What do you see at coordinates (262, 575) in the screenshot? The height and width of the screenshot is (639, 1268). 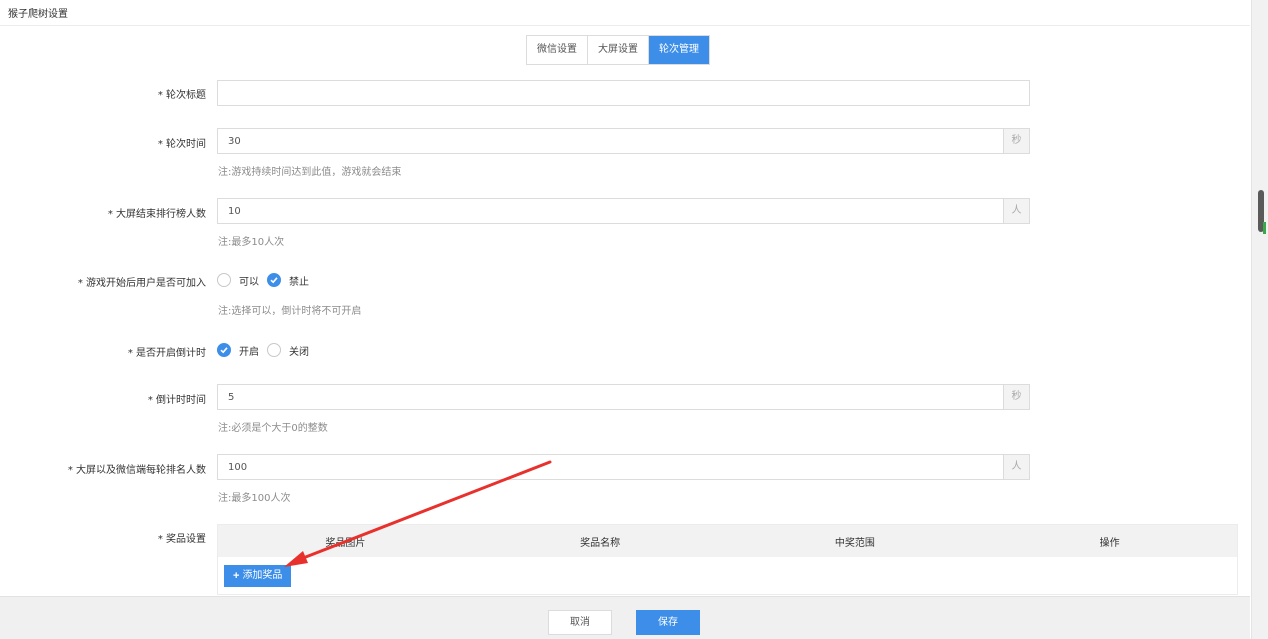 I see `add-prize-label: 添加奖品` at bounding box center [262, 575].